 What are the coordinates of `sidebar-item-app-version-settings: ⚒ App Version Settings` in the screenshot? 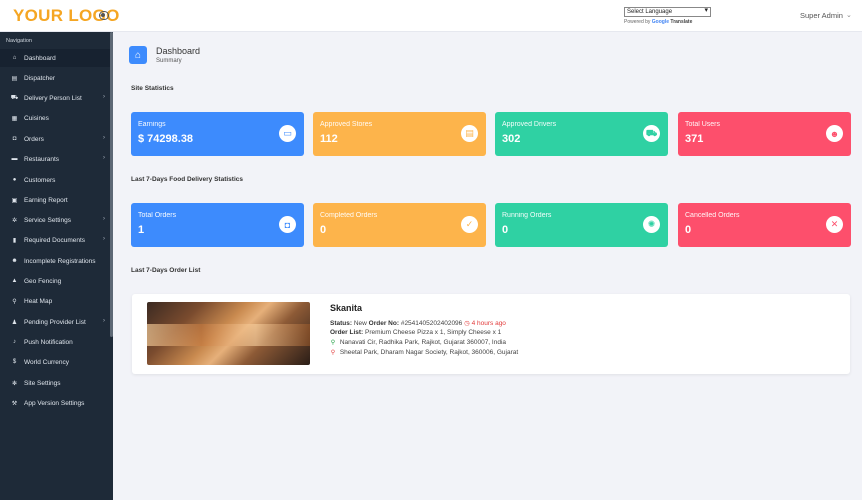 It's located at (56, 403).